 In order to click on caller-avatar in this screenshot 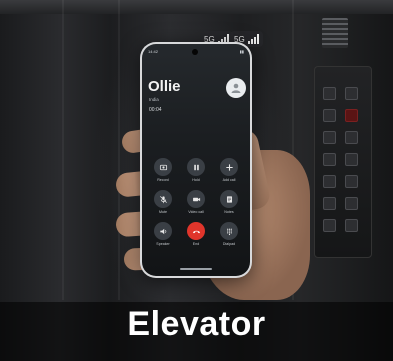, I will do `click(236, 88)`.